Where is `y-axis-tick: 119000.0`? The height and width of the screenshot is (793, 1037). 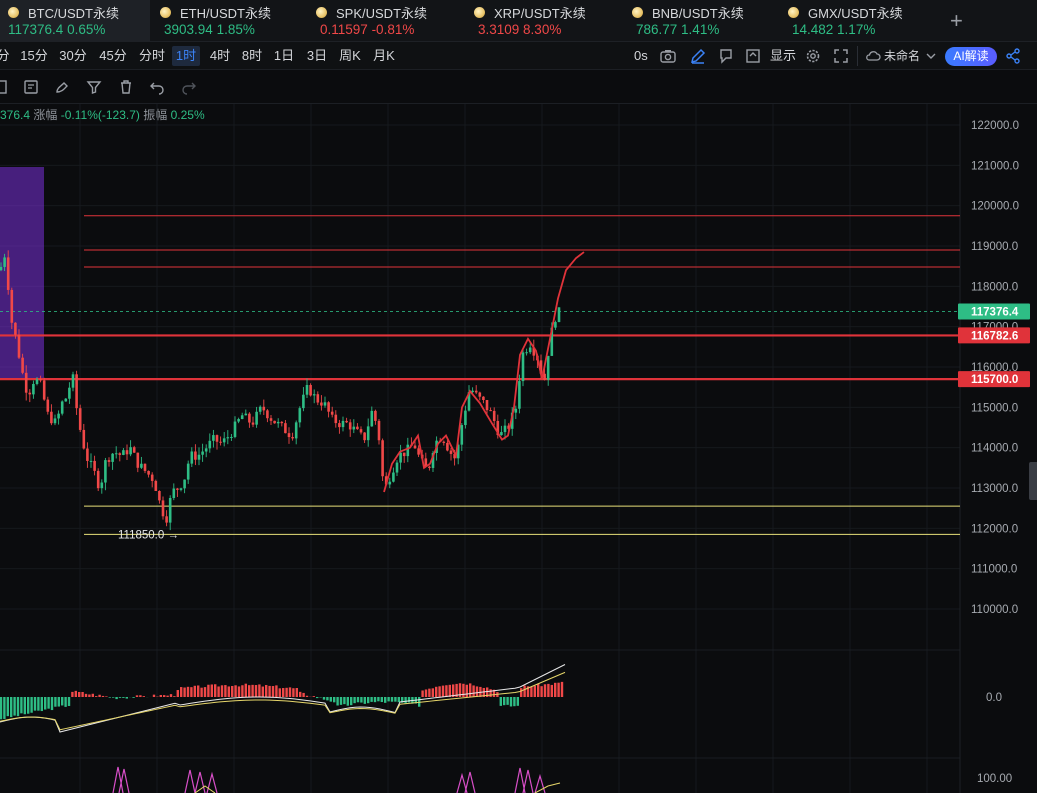 y-axis-tick: 119000.0 is located at coordinates (994, 247).